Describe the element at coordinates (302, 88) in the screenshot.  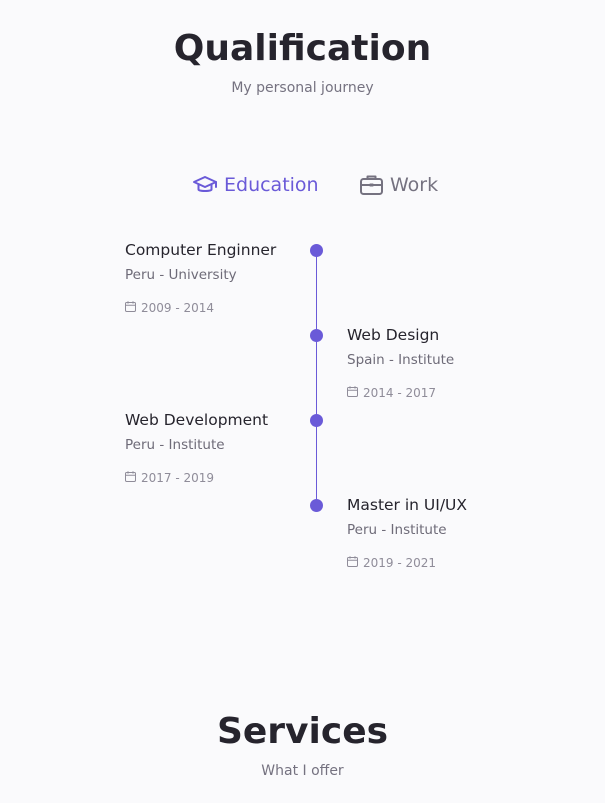
I see `qualification-subtitle: My personal journey` at that location.